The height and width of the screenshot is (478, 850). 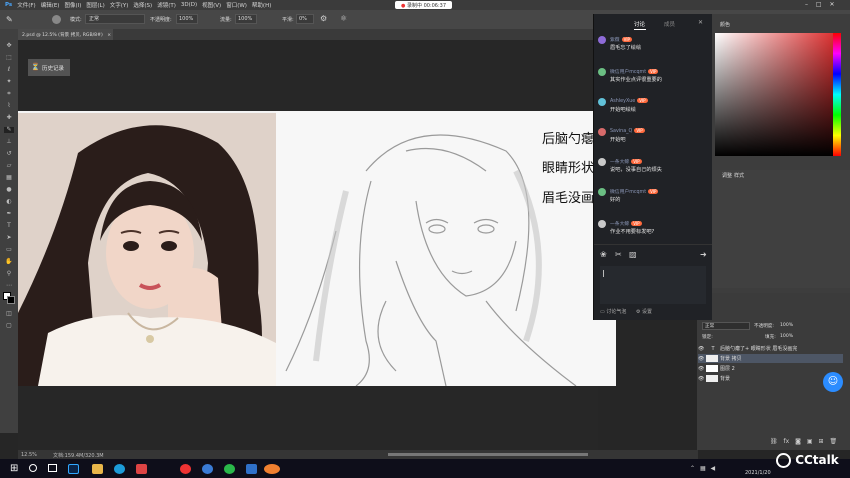 I want to click on lasso-tool-icon: ℓ, so click(x=9, y=70).